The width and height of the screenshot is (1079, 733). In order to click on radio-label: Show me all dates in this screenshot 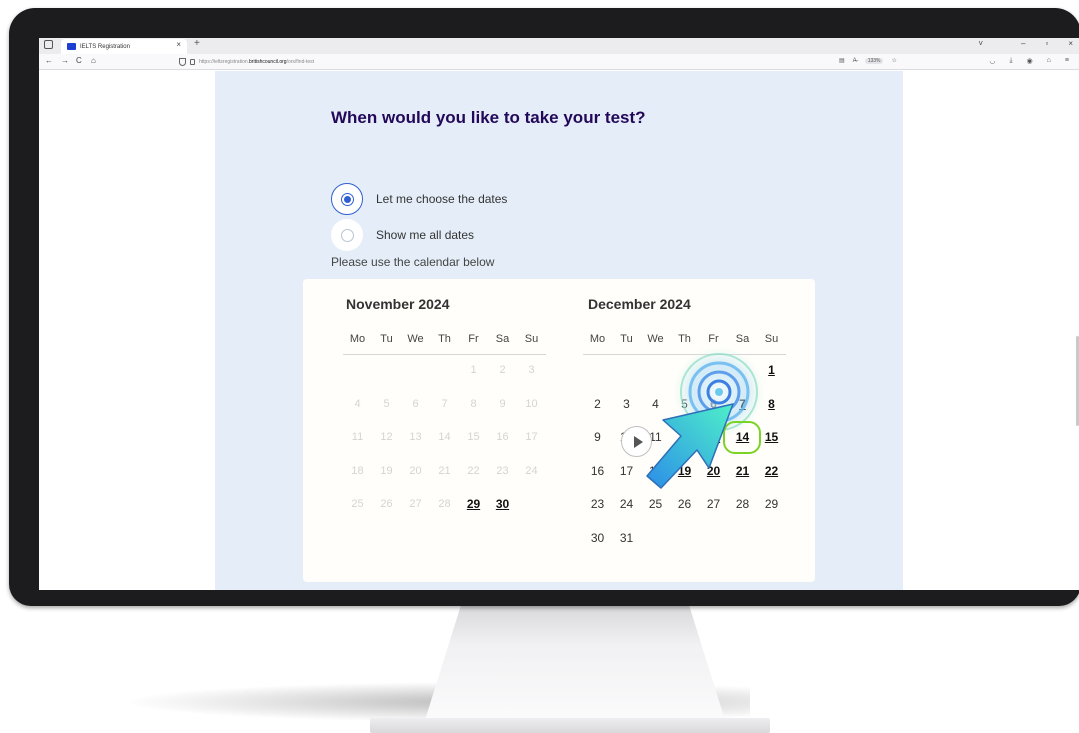, I will do `click(425, 235)`.